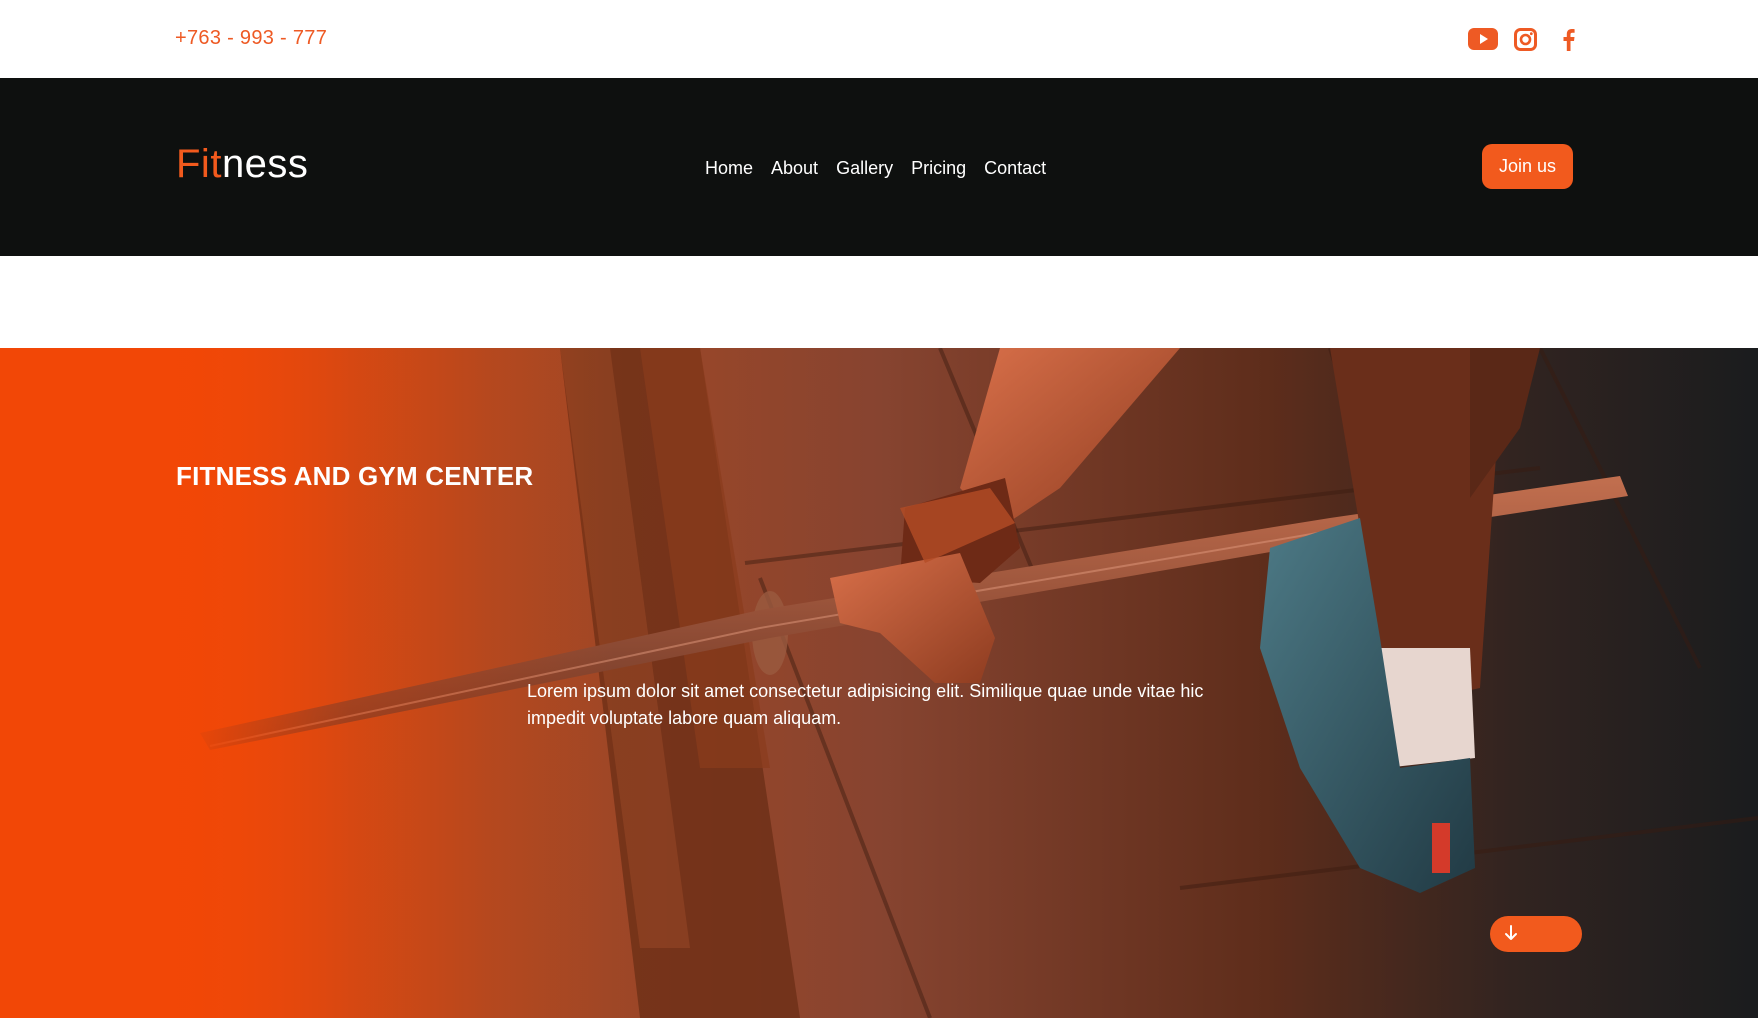 This screenshot has height=1018, width=1758. I want to click on phone-number: +763 - 993 - 777, so click(251, 38).